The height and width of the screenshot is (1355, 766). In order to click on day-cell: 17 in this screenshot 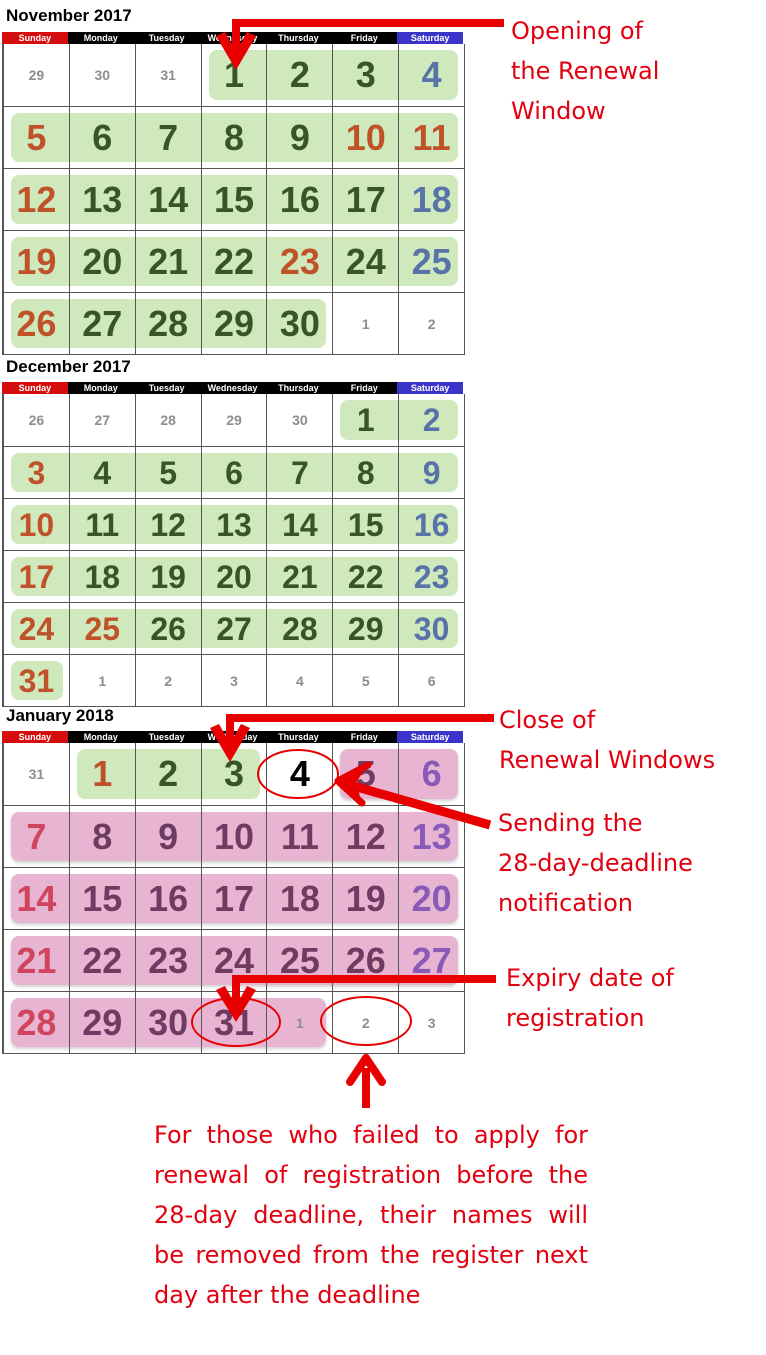, I will do `click(233, 898)`.